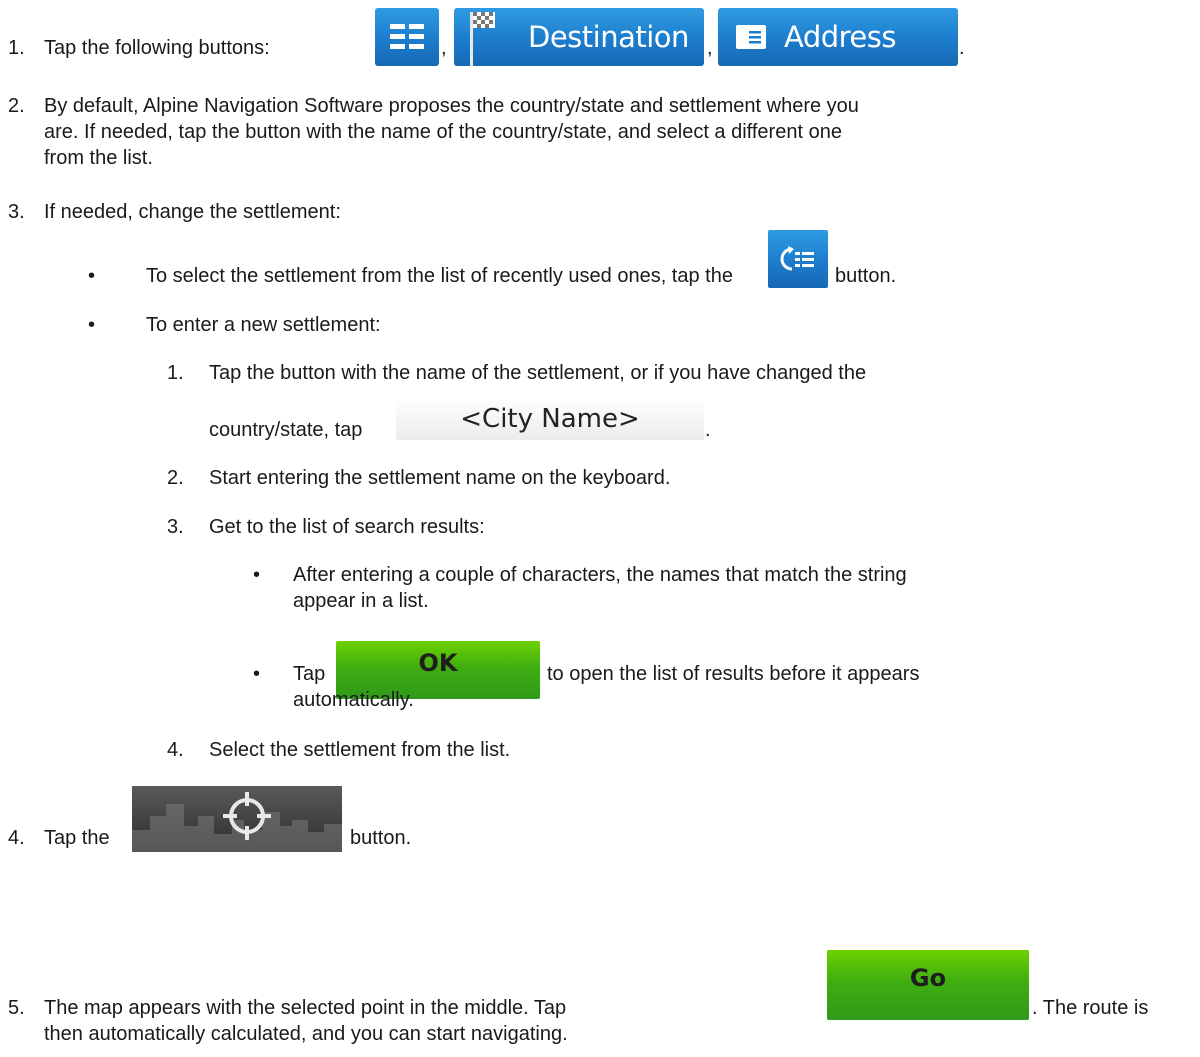 This screenshot has height=1057, width=1200. I want to click on step1-period: ., so click(962, 48).